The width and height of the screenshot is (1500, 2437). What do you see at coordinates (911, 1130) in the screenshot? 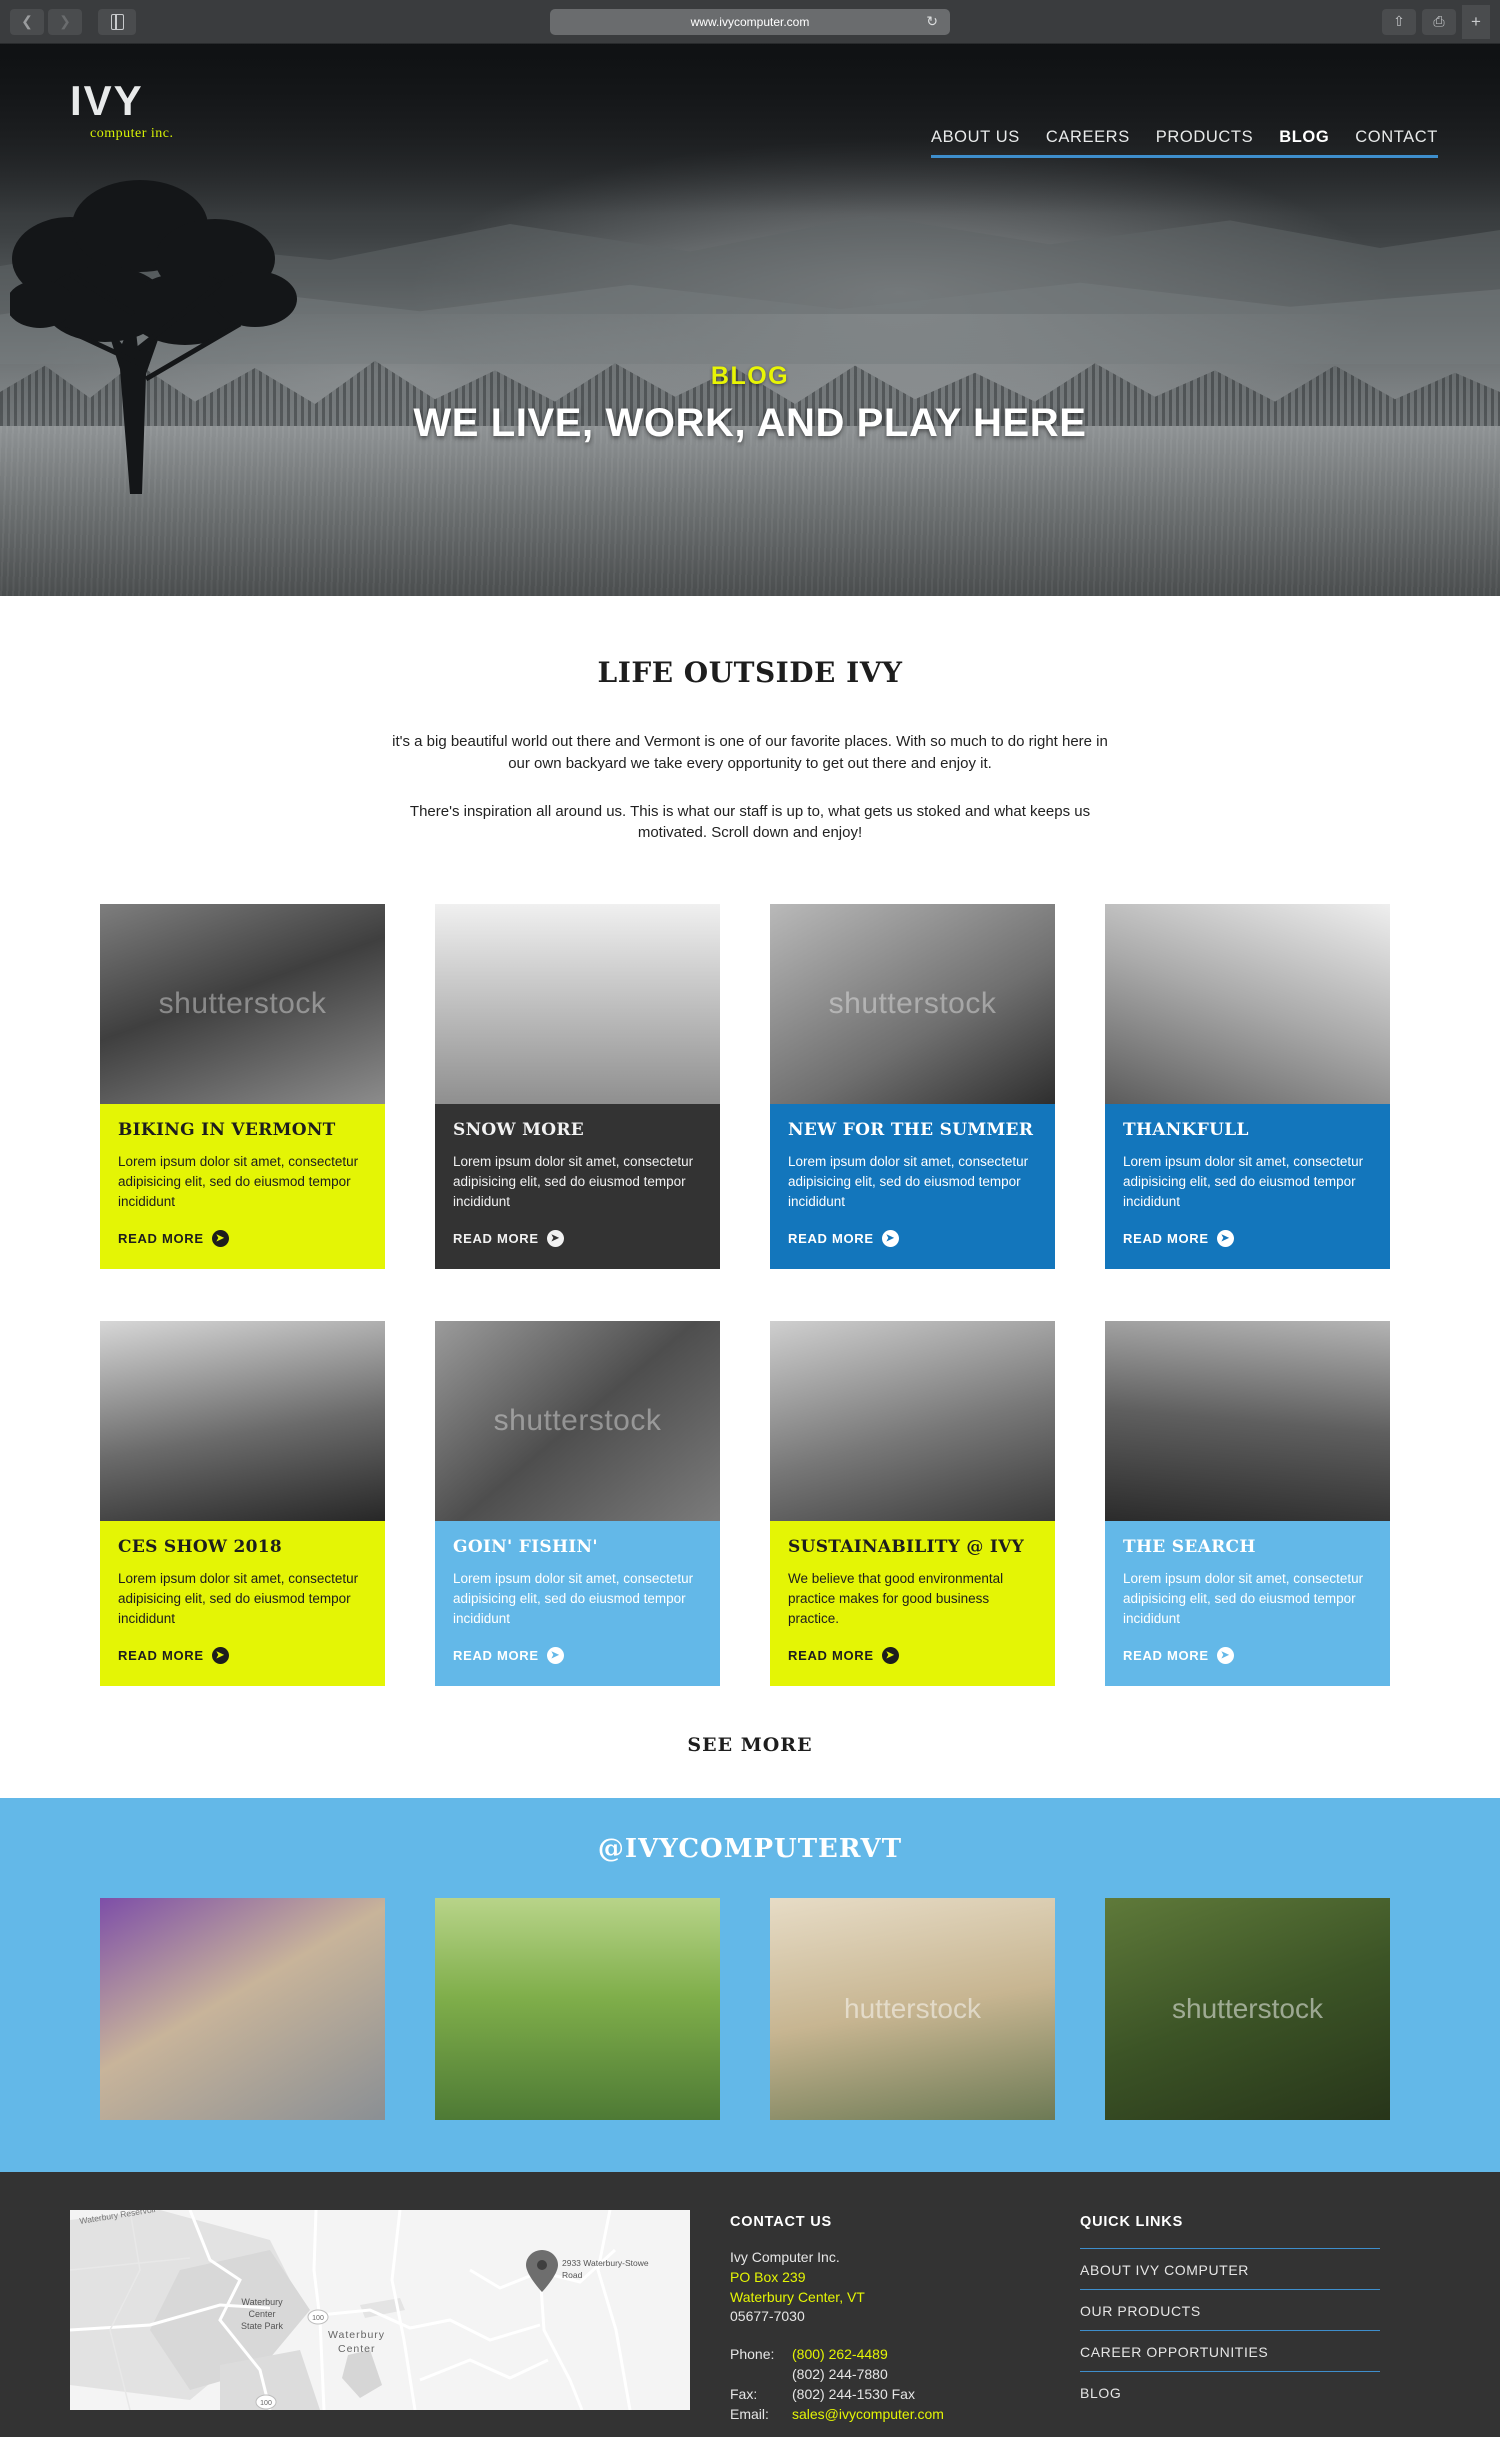
I see `blog-card-title: NEW FOR THE SUMMER` at bounding box center [911, 1130].